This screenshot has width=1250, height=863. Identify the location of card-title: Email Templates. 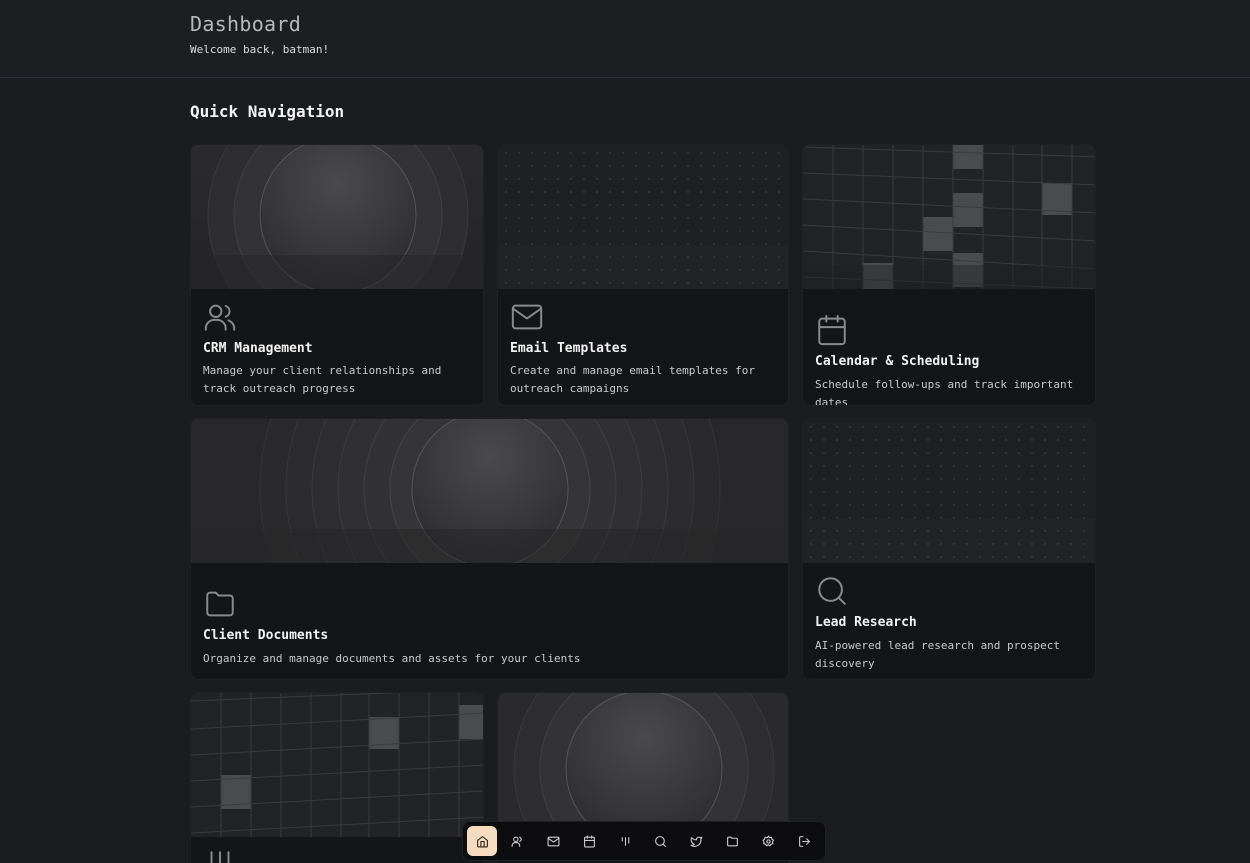
(569, 348).